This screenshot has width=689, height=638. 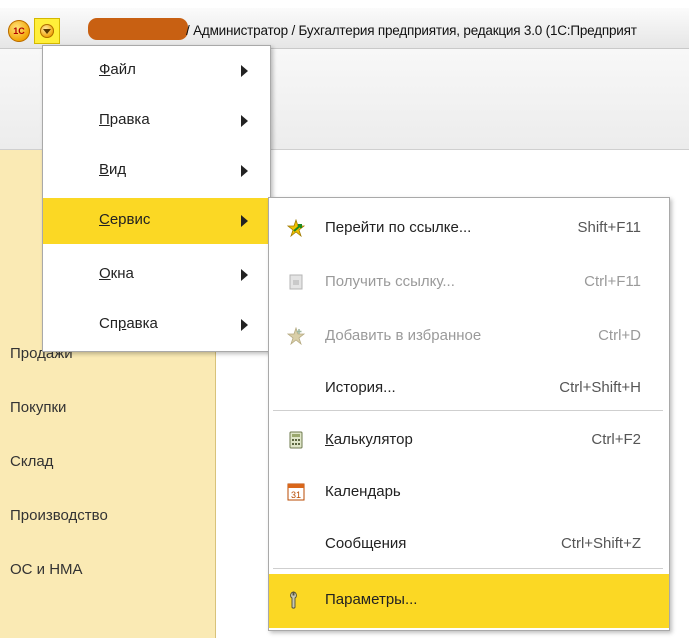 What do you see at coordinates (156, 121) in the screenshot?
I see `menu-item-edit: Правка` at bounding box center [156, 121].